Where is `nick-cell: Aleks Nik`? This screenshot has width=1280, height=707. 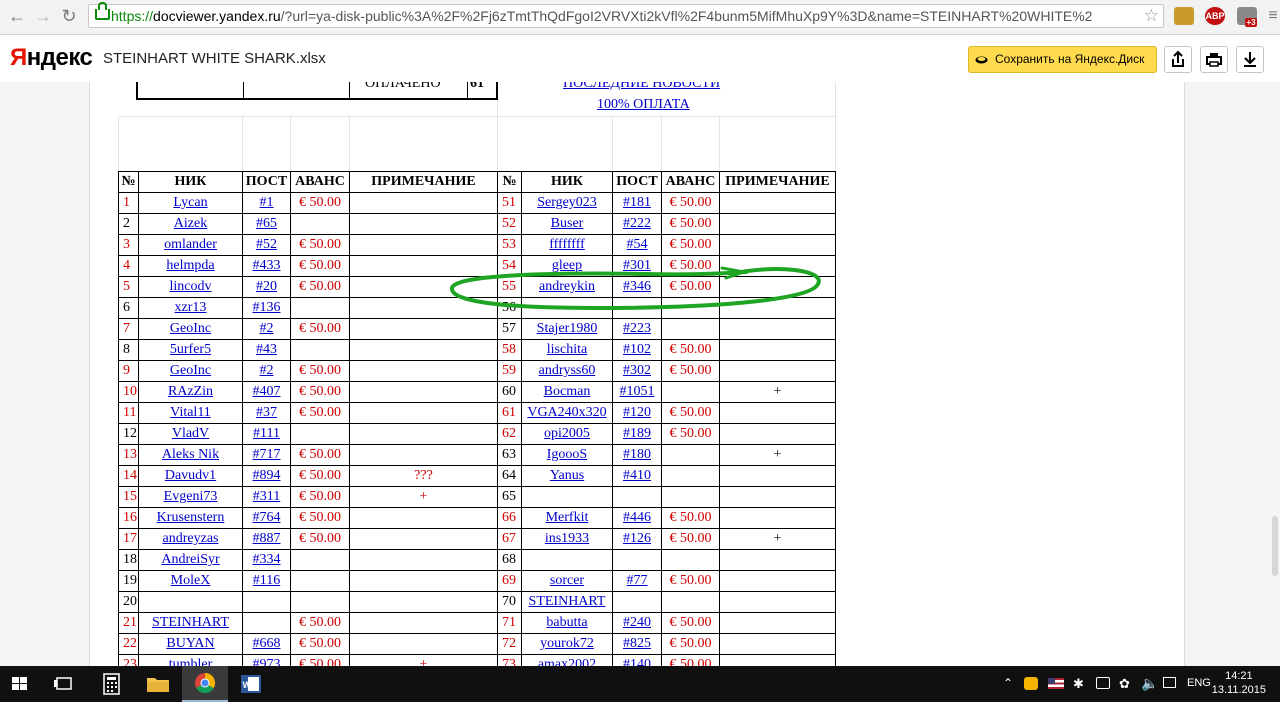 nick-cell: Aleks Nik is located at coordinates (190, 455).